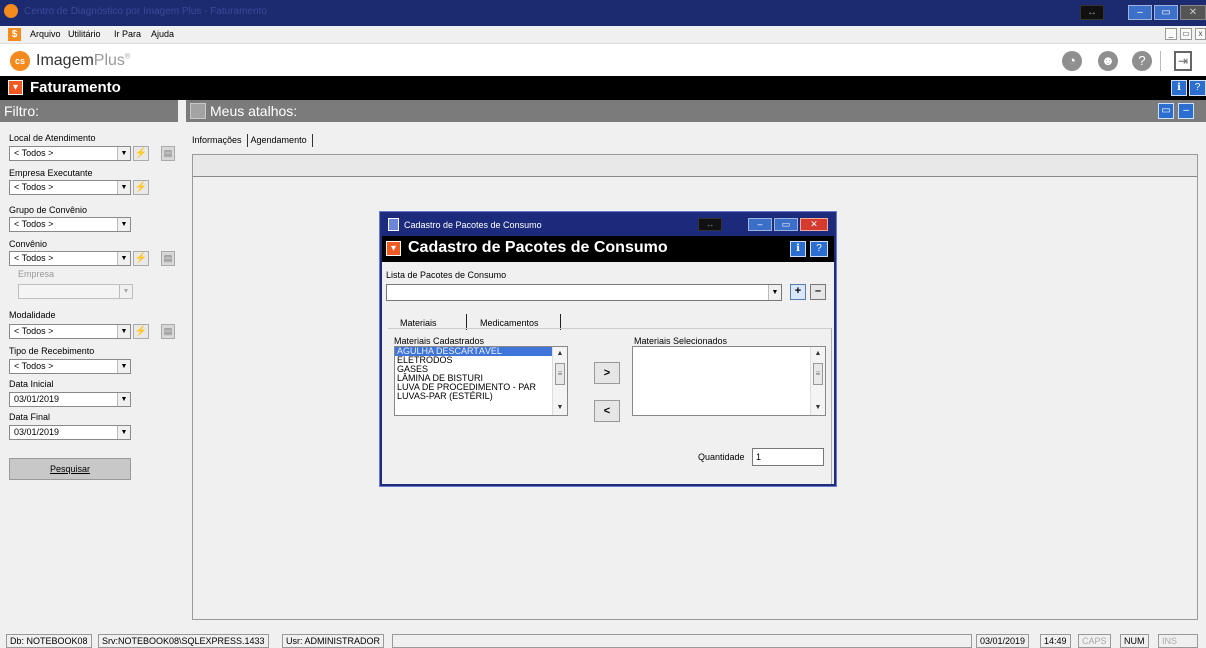 The image size is (1206, 648). I want to click on filter-label-data-final: Data Final, so click(30, 417).